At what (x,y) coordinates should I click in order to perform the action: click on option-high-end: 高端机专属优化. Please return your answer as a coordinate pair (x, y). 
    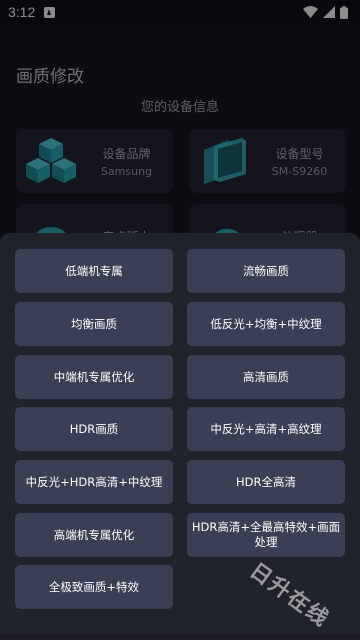
    Looking at the image, I should click on (94, 535).